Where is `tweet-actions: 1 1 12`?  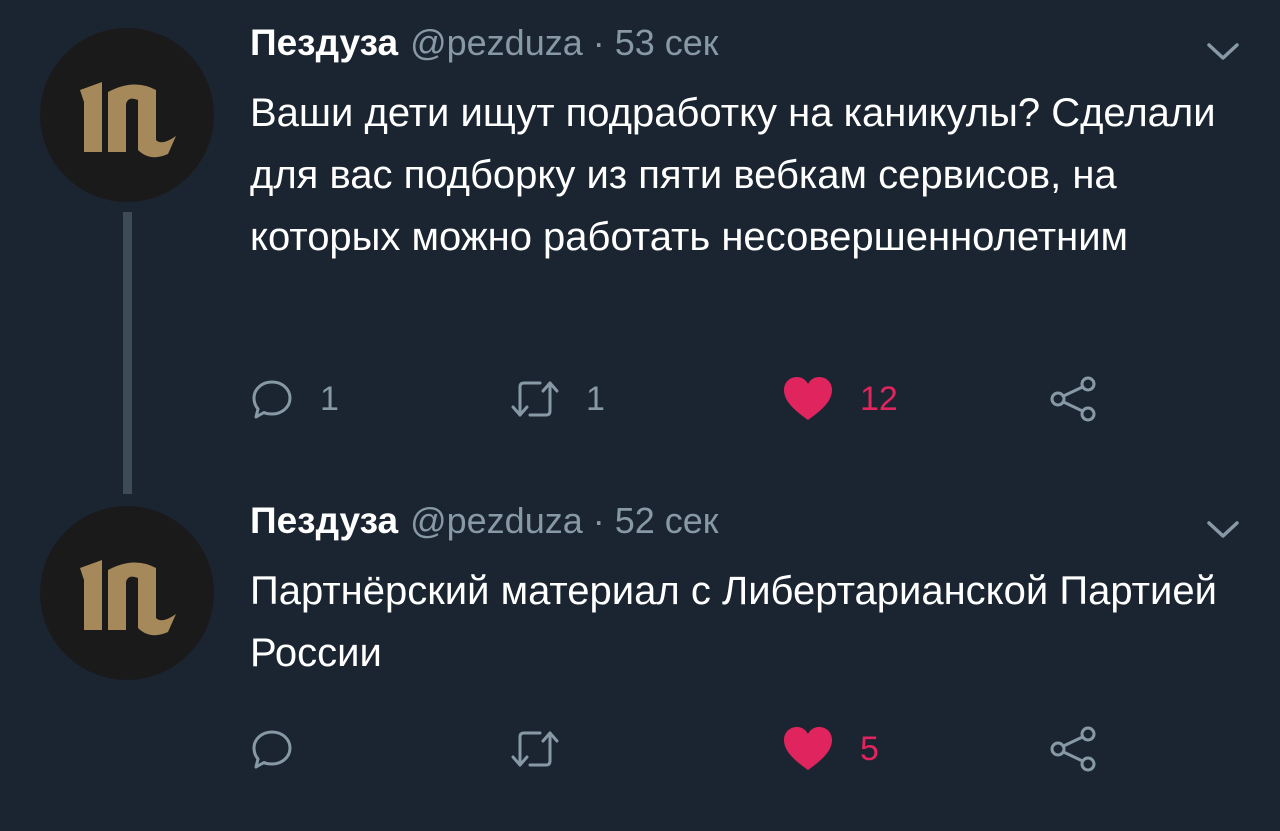
tweet-actions: 1 1 12 is located at coordinates (700, 399).